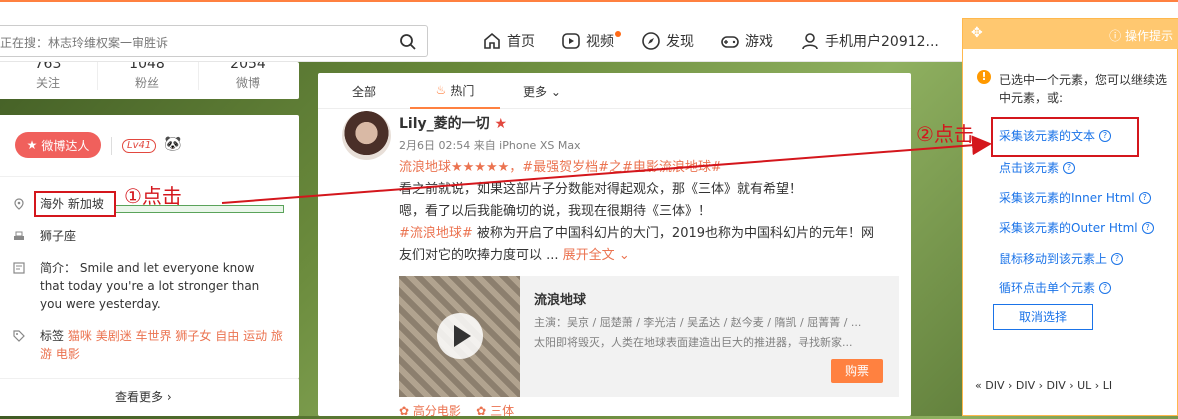  What do you see at coordinates (1076, 227) in the screenshot?
I see `action-collect-outer-html: 采集该元素的Outer Html?` at bounding box center [1076, 227].